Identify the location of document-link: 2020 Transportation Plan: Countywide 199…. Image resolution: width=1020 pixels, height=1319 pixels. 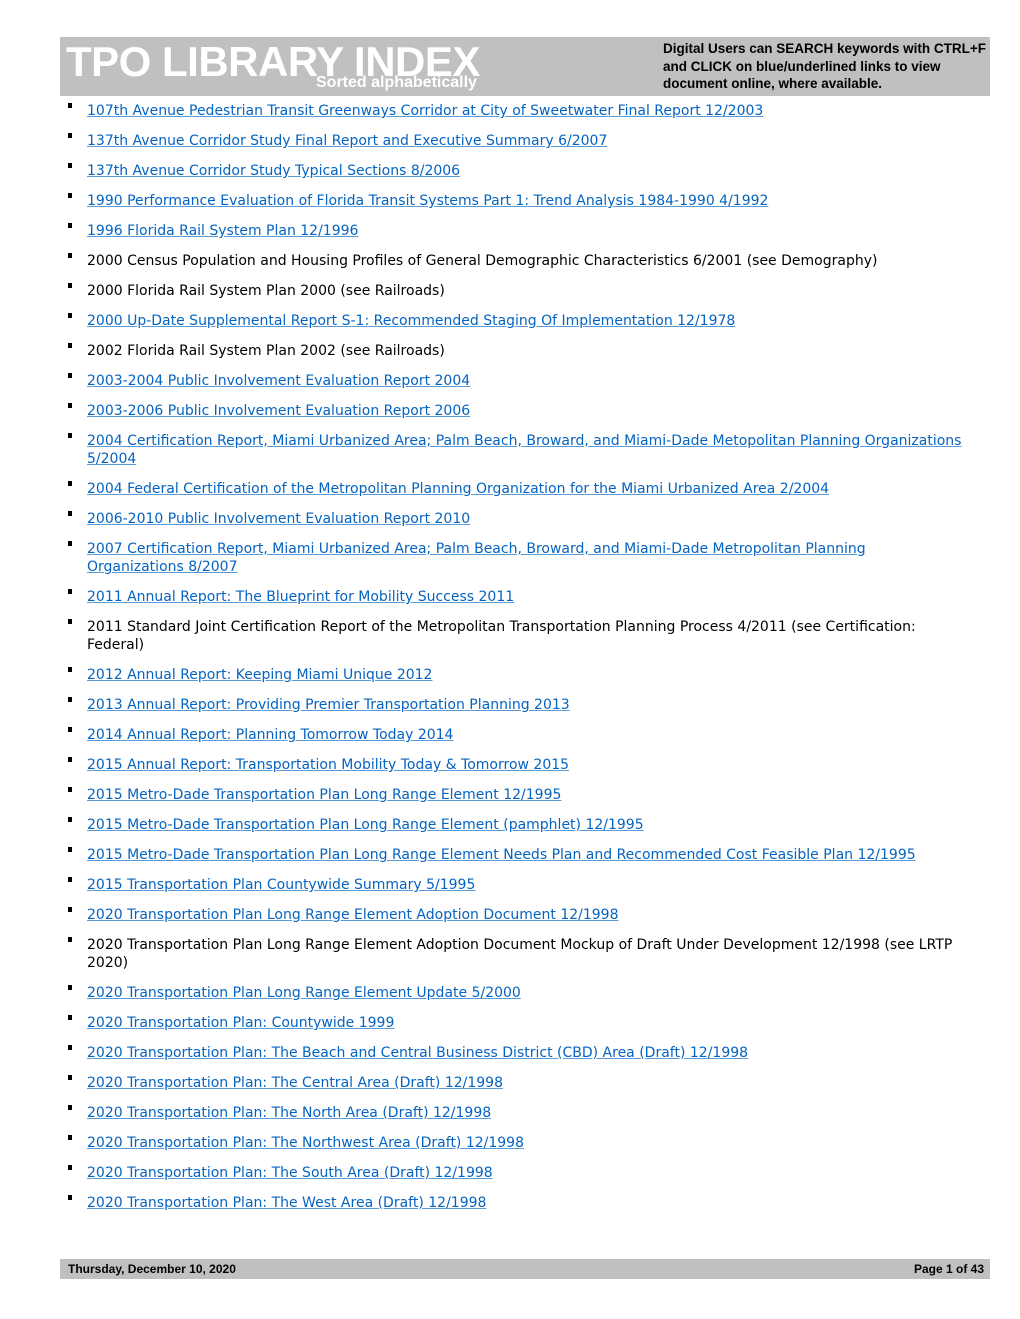
(240, 1023).